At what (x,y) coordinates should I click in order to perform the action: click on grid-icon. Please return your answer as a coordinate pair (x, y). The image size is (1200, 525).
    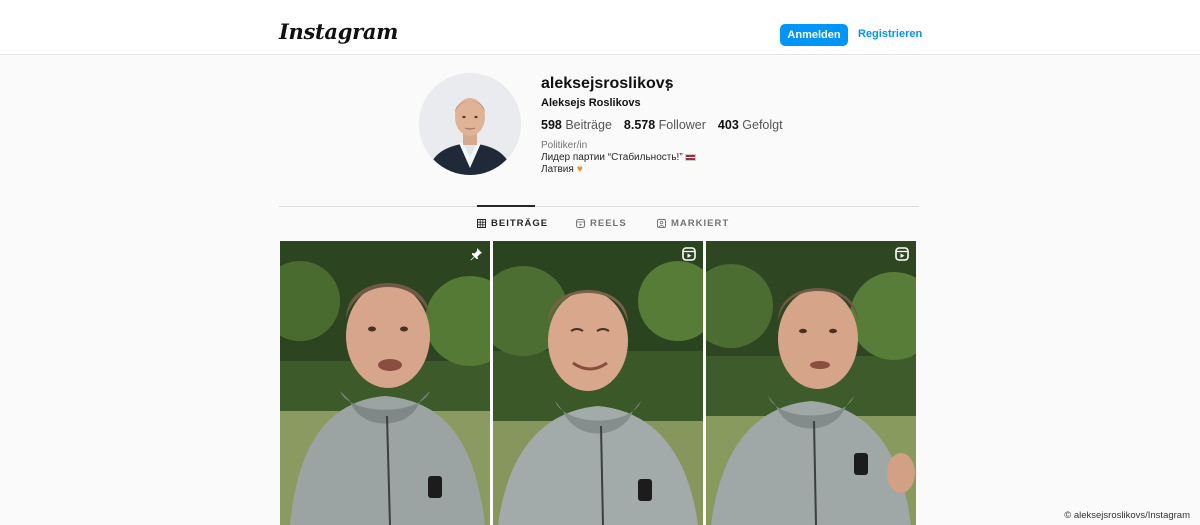
    Looking at the image, I should click on (481, 223).